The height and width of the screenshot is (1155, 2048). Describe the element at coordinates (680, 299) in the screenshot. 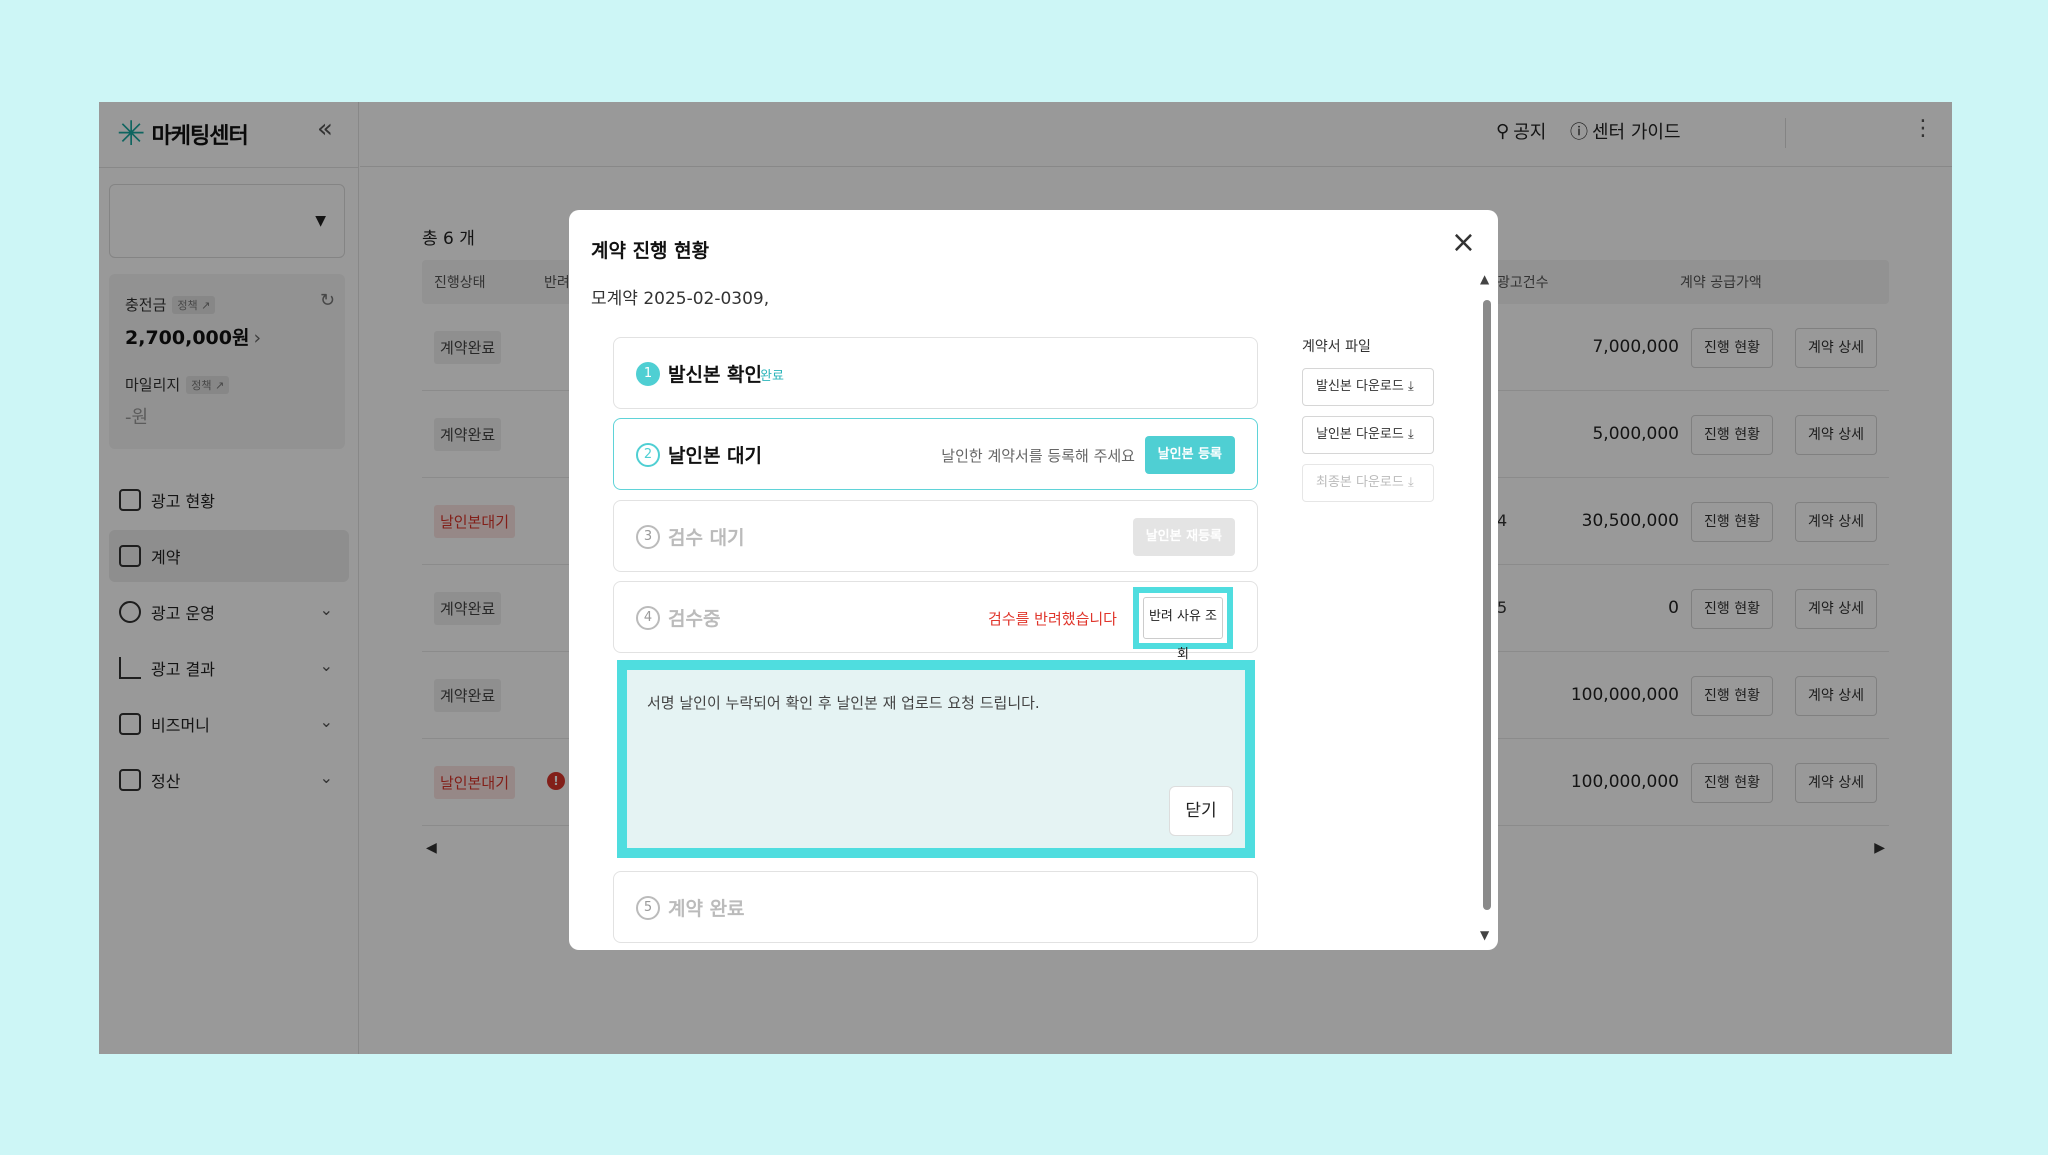

I see `modal-subtitle: 모계약 2025-02-0309,` at that location.